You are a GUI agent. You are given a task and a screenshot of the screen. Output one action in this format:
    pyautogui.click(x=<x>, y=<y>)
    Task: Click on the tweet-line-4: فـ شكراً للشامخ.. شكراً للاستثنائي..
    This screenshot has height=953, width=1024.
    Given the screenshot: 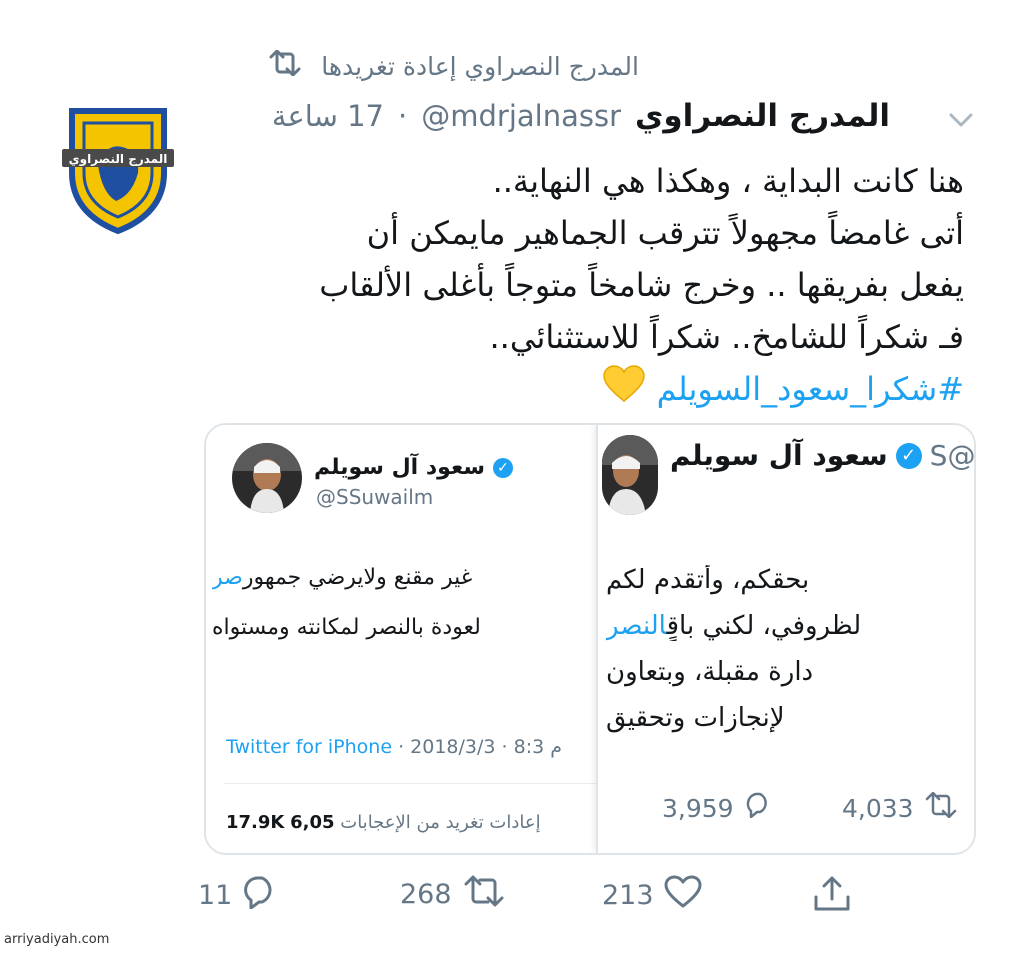 What is the action you would take?
    pyautogui.click(x=727, y=337)
    